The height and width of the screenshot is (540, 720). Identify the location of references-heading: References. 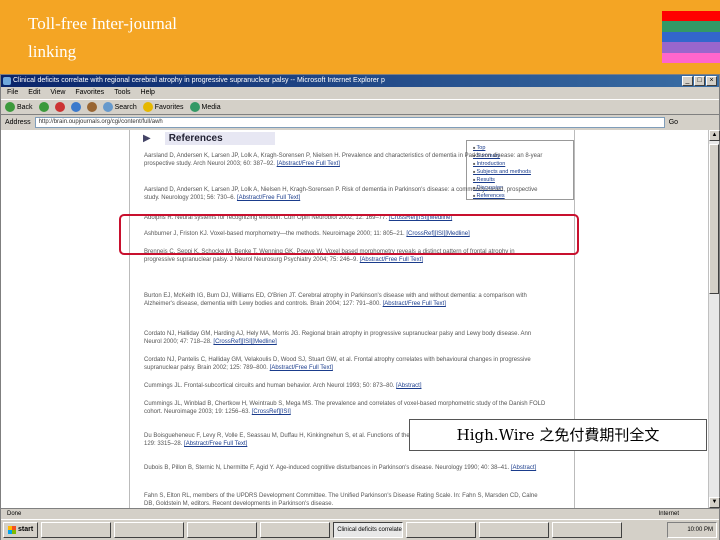
(219, 138).